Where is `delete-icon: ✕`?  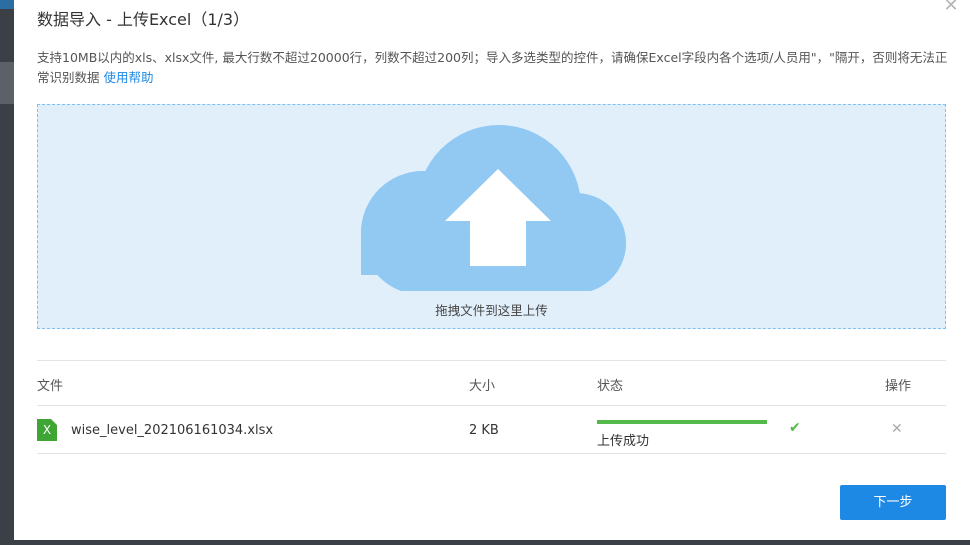
delete-icon: ✕ is located at coordinates (897, 429).